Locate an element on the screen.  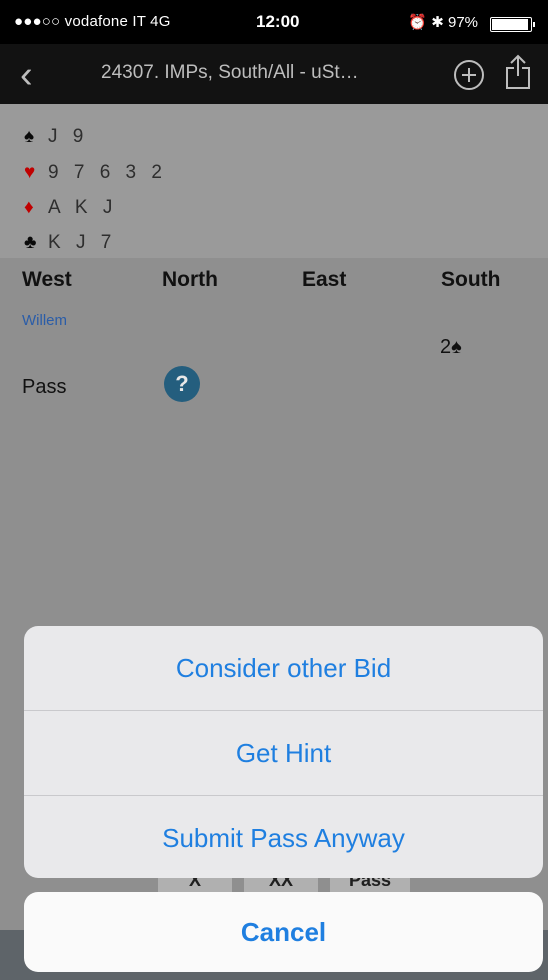
spade-icon: ♠ is located at coordinates (29, 136).